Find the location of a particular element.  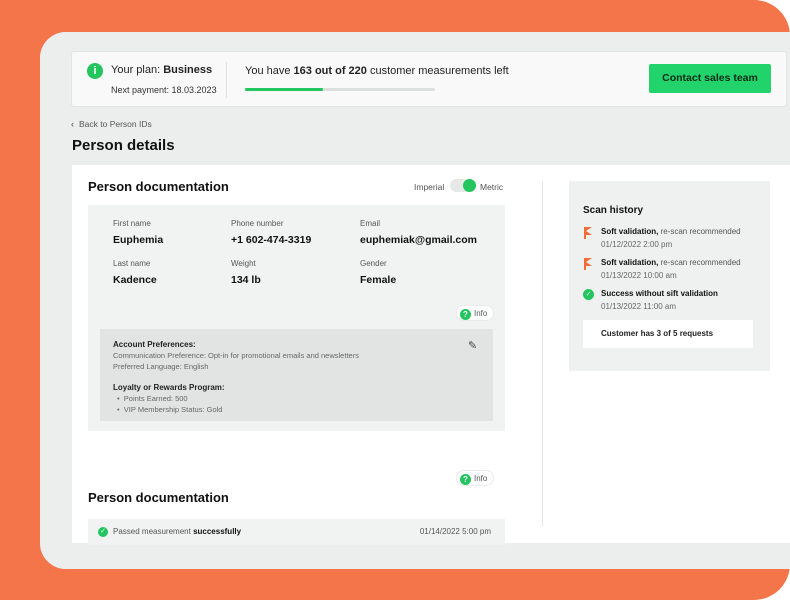

field-label: Gender is located at coordinates (373, 263).